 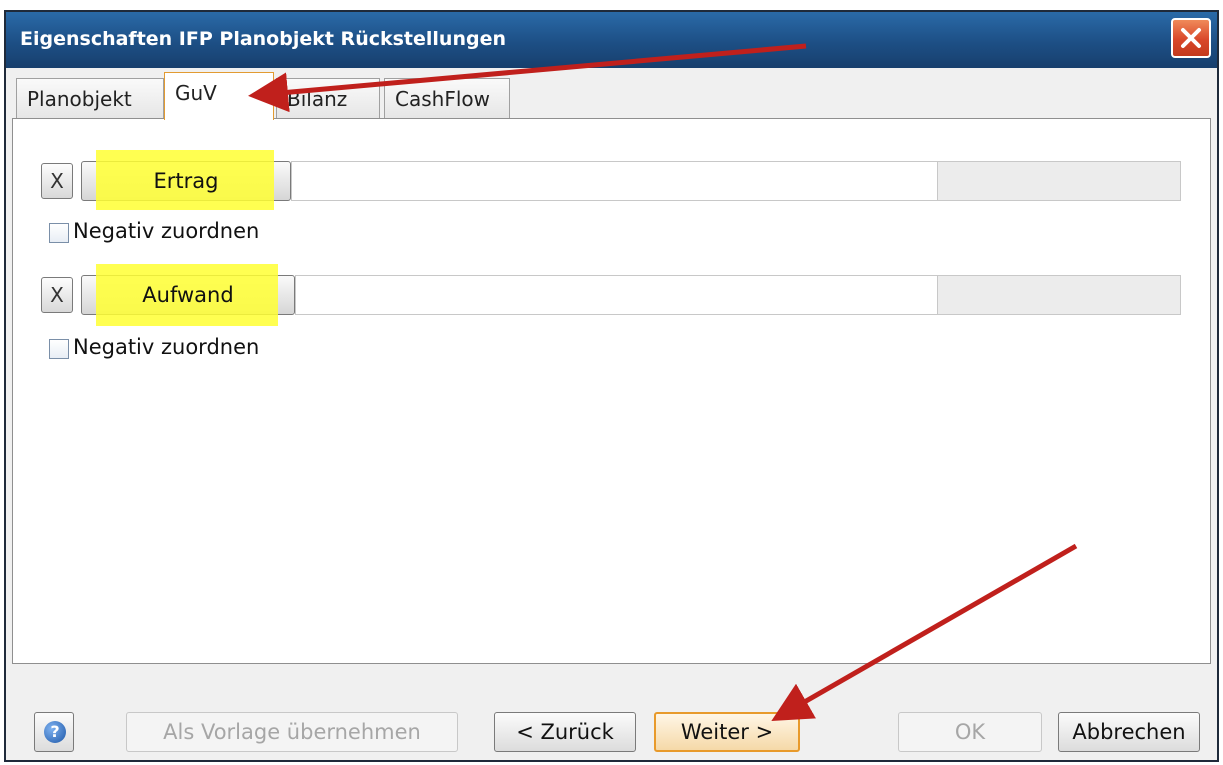 I want to click on tab-label: Bilanz, so click(x=317, y=99).